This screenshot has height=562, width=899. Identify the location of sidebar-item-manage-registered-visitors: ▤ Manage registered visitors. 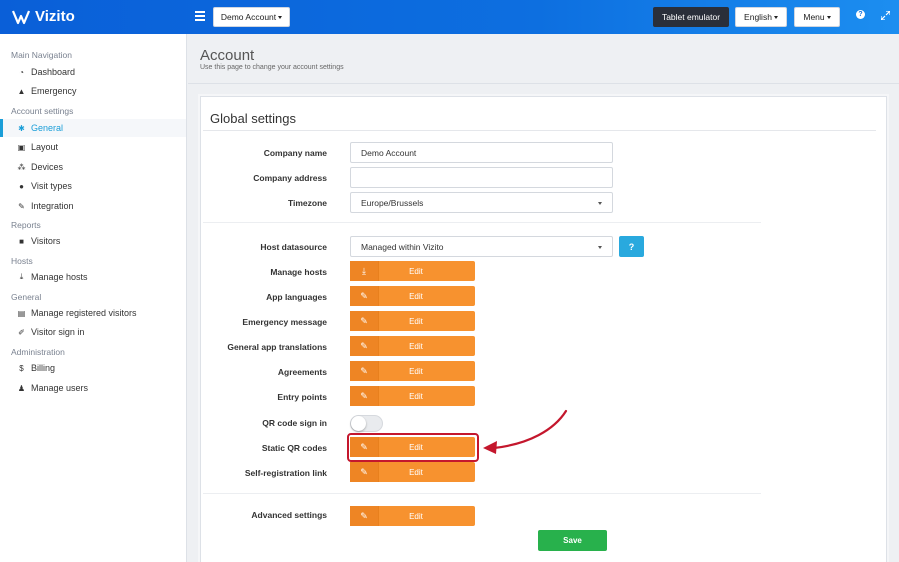
(93, 313).